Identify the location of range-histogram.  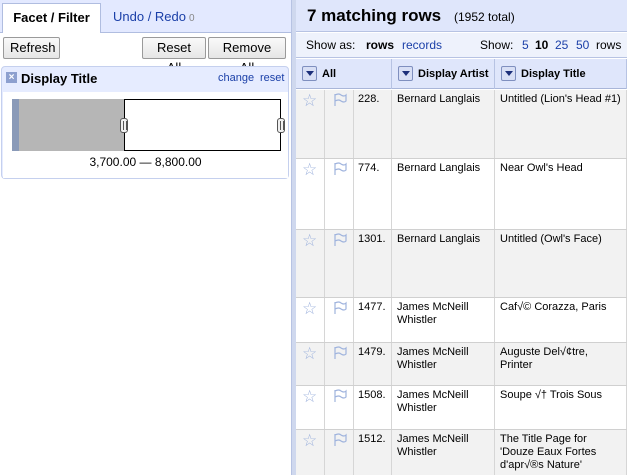
(148, 125).